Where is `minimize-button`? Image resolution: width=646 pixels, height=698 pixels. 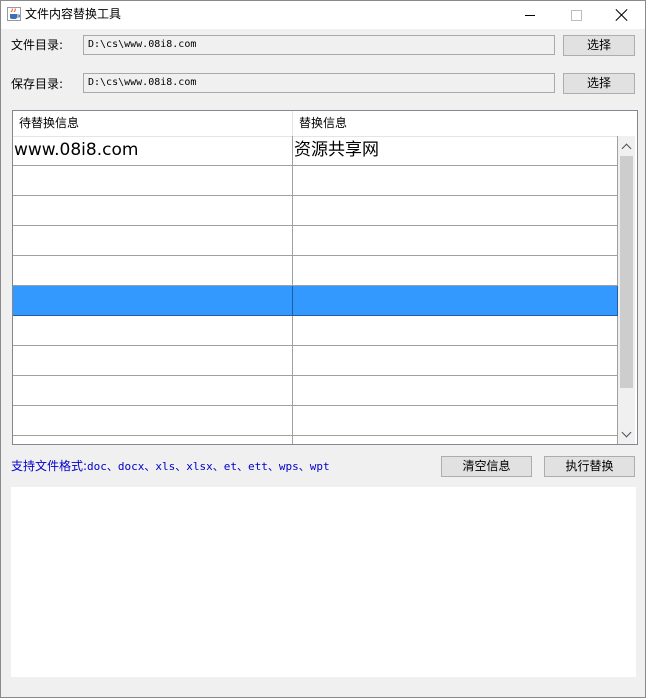 minimize-button is located at coordinates (530, 15).